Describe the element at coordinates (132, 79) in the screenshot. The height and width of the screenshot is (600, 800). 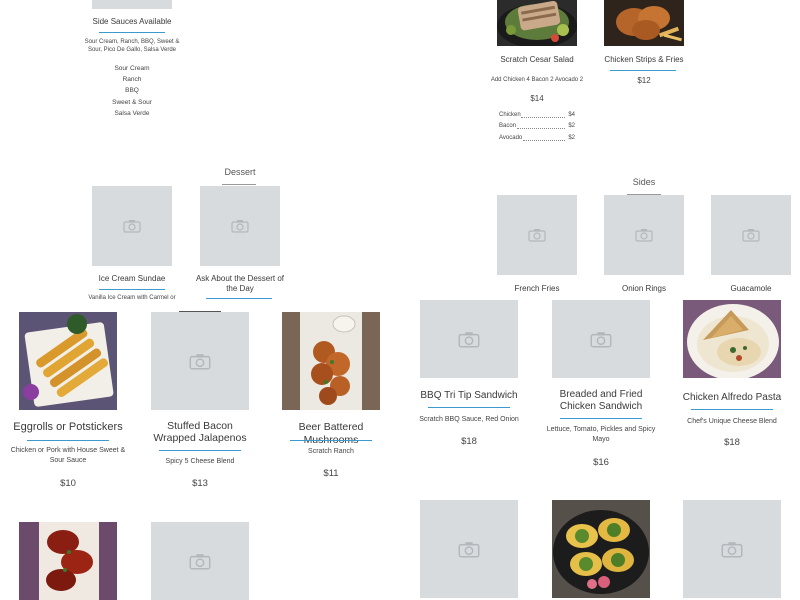
I see `sauce-item: Ranch` at that location.